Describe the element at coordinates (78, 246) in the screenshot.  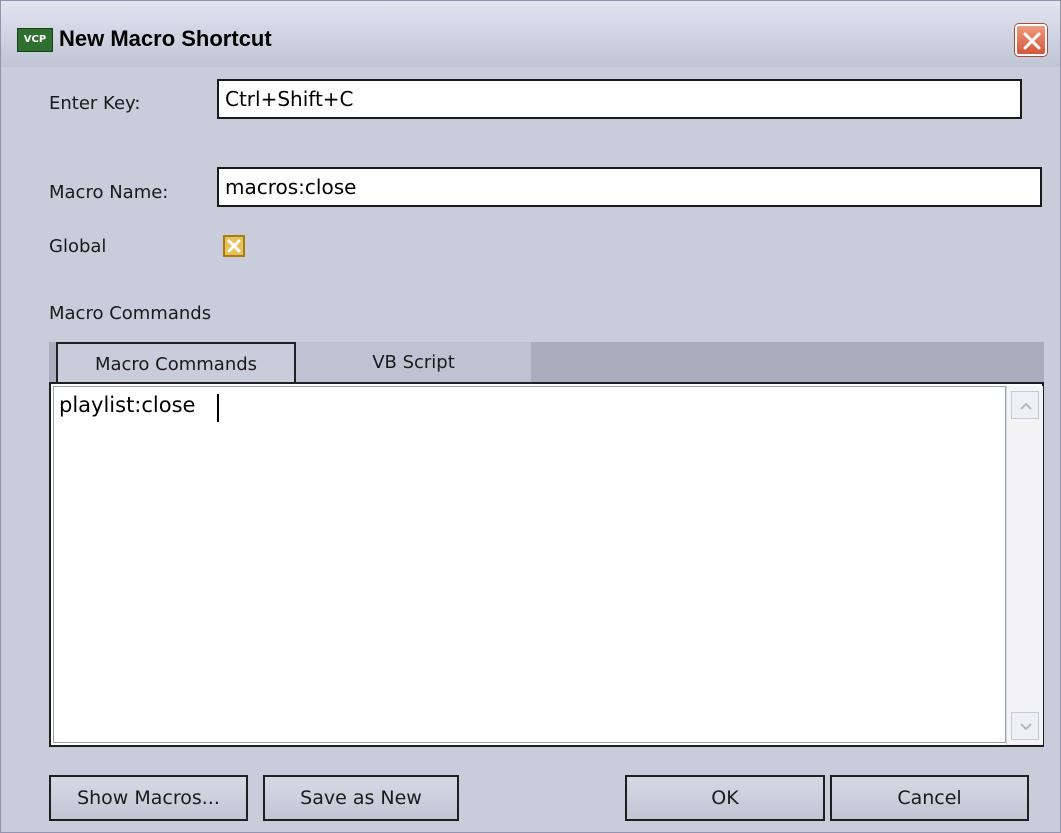
I see `global-label: Global` at that location.